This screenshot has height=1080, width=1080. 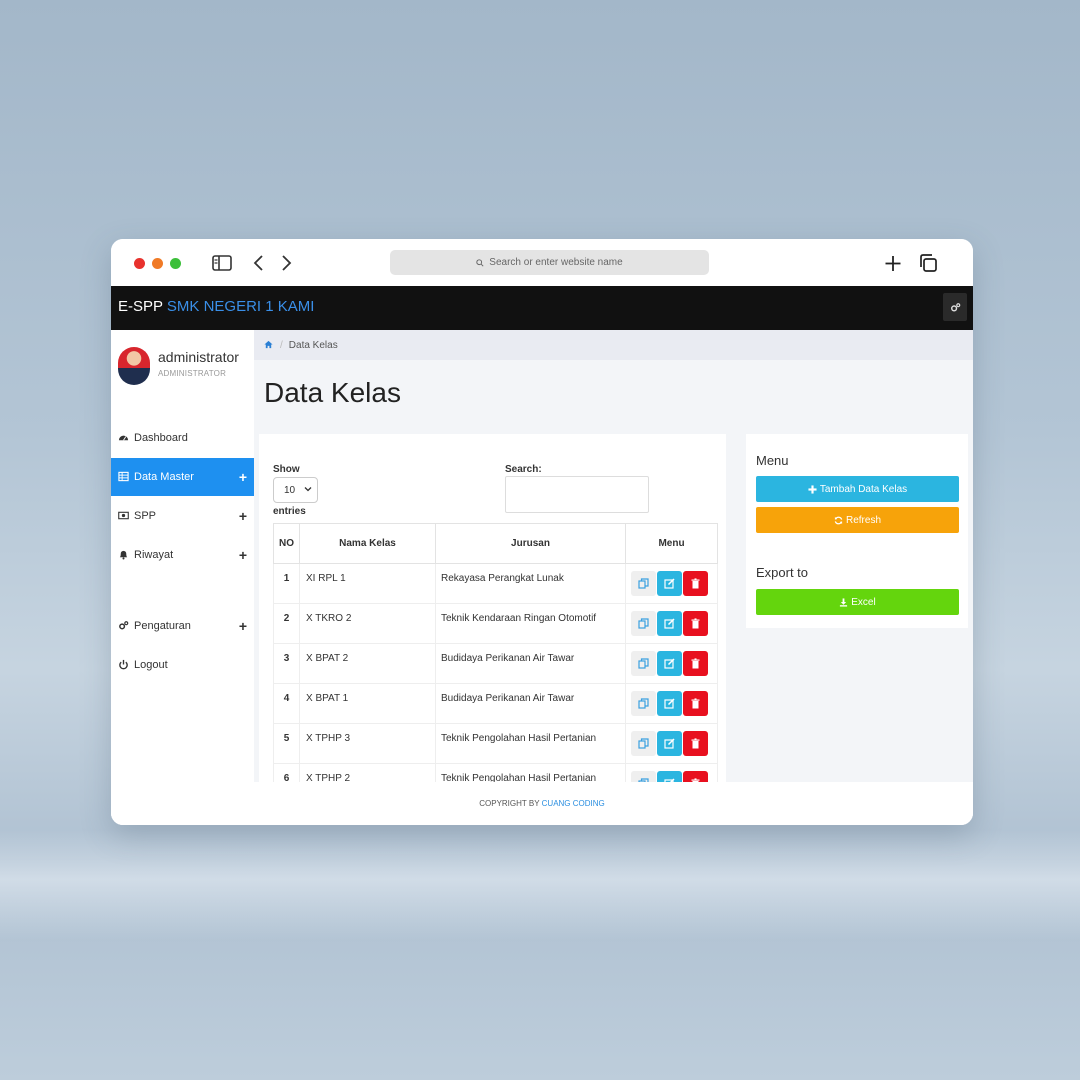 I want to click on row-number: 1, so click(x=286, y=583).